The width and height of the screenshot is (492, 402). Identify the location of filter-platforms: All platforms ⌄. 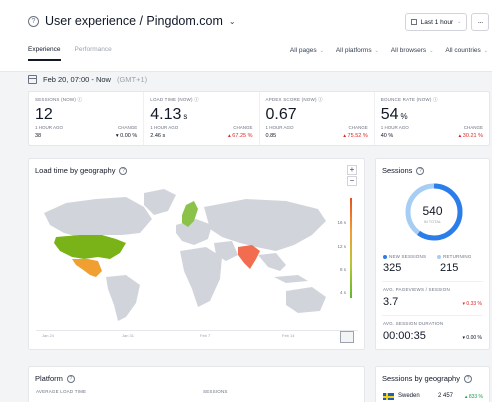
(357, 50).